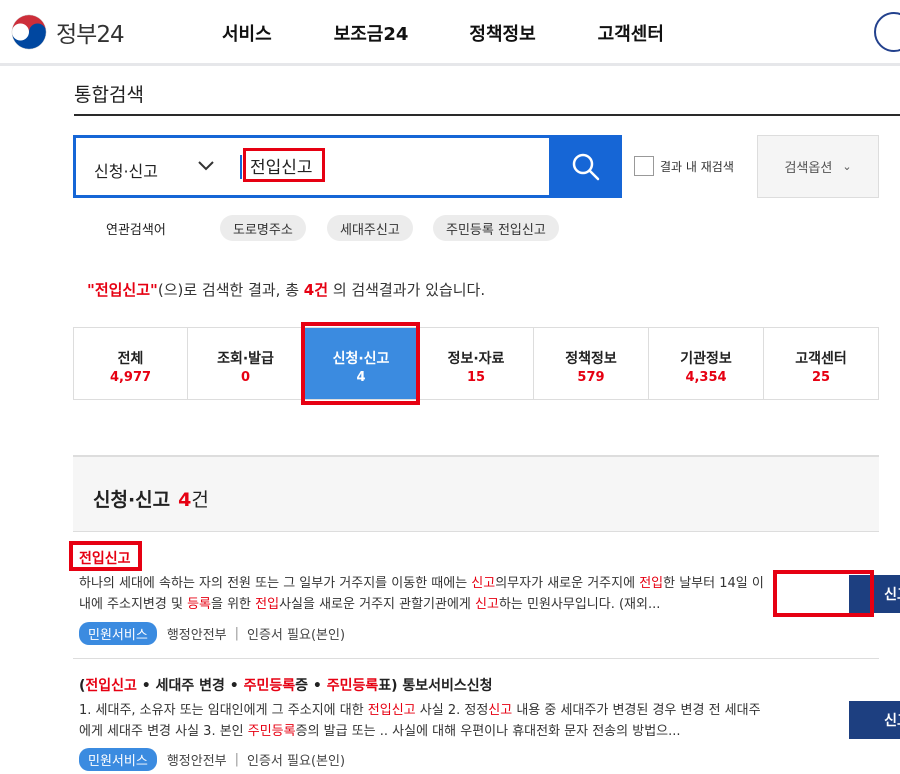 The image size is (900, 774). Describe the element at coordinates (199, 604) in the screenshot. I see `desc-highlight: 등록` at that location.